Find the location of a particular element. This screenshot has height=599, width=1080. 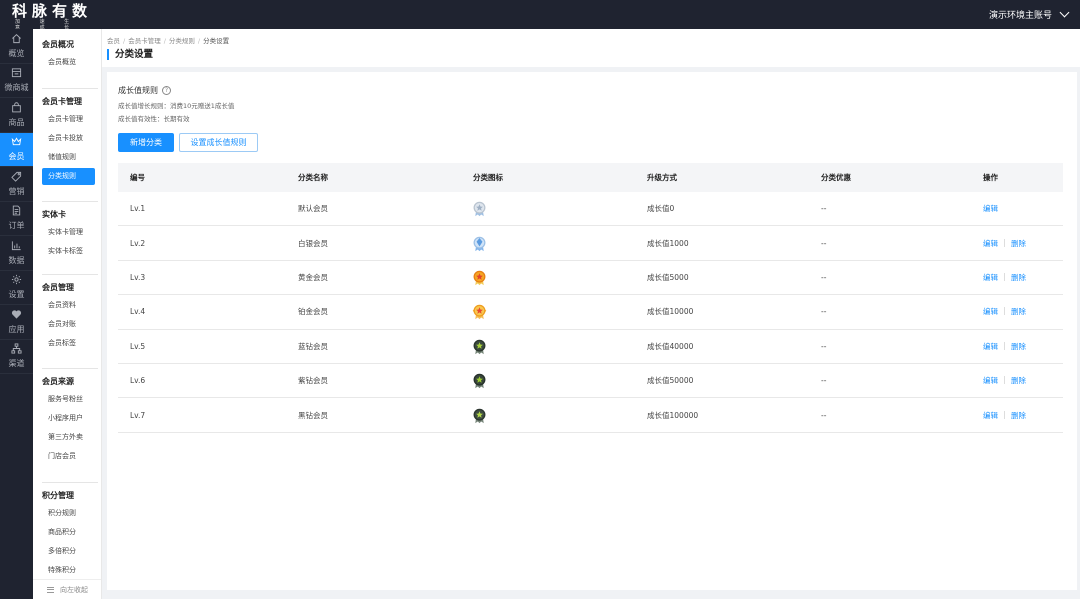

account-menu: 演示环境主账号 is located at coordinates (1029, 14).